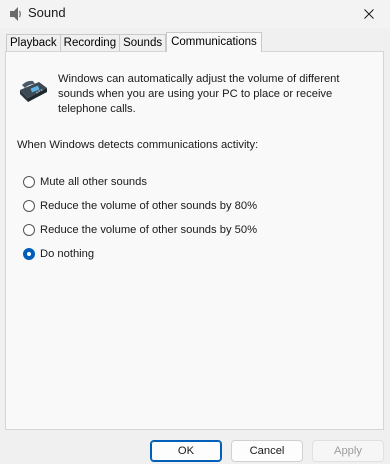 This screenshot has width=390, height=464. What do you see at coordinates (149, 206) in the screenshot?
I see `option-label: Reduce the volume of other sounds by 80%` at bounding box center [149, 206].